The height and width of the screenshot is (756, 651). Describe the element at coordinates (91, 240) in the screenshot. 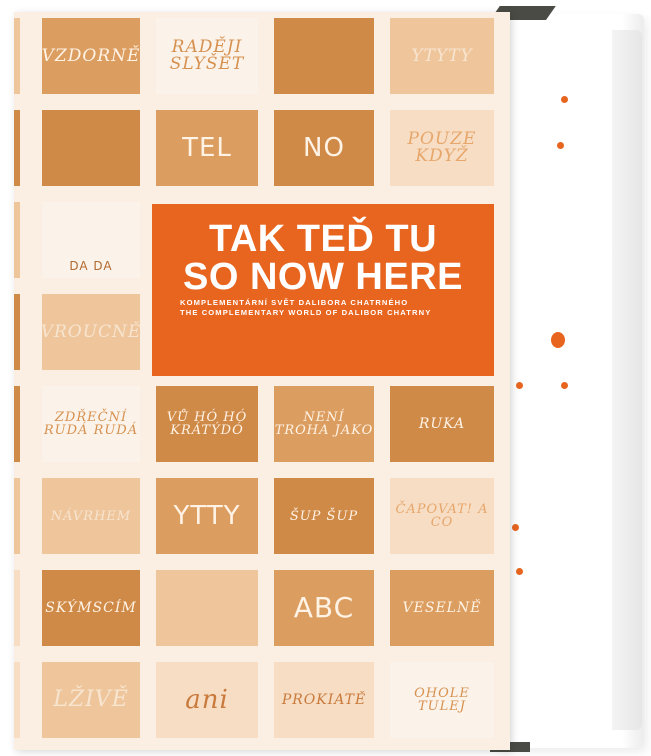

I see `cover-tile: DA DA` at that location.